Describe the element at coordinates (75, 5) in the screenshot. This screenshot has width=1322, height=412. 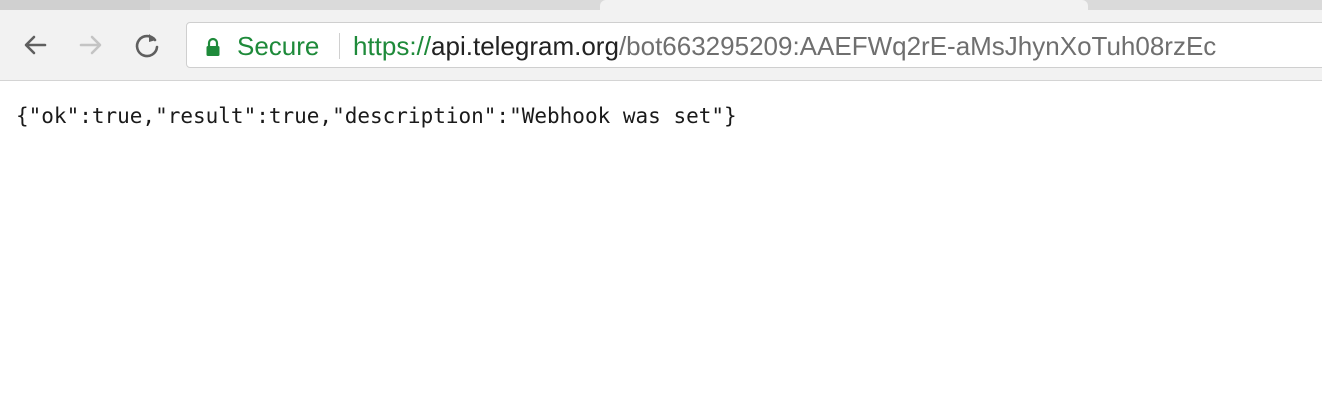
I see `inactive-tab` at that location.